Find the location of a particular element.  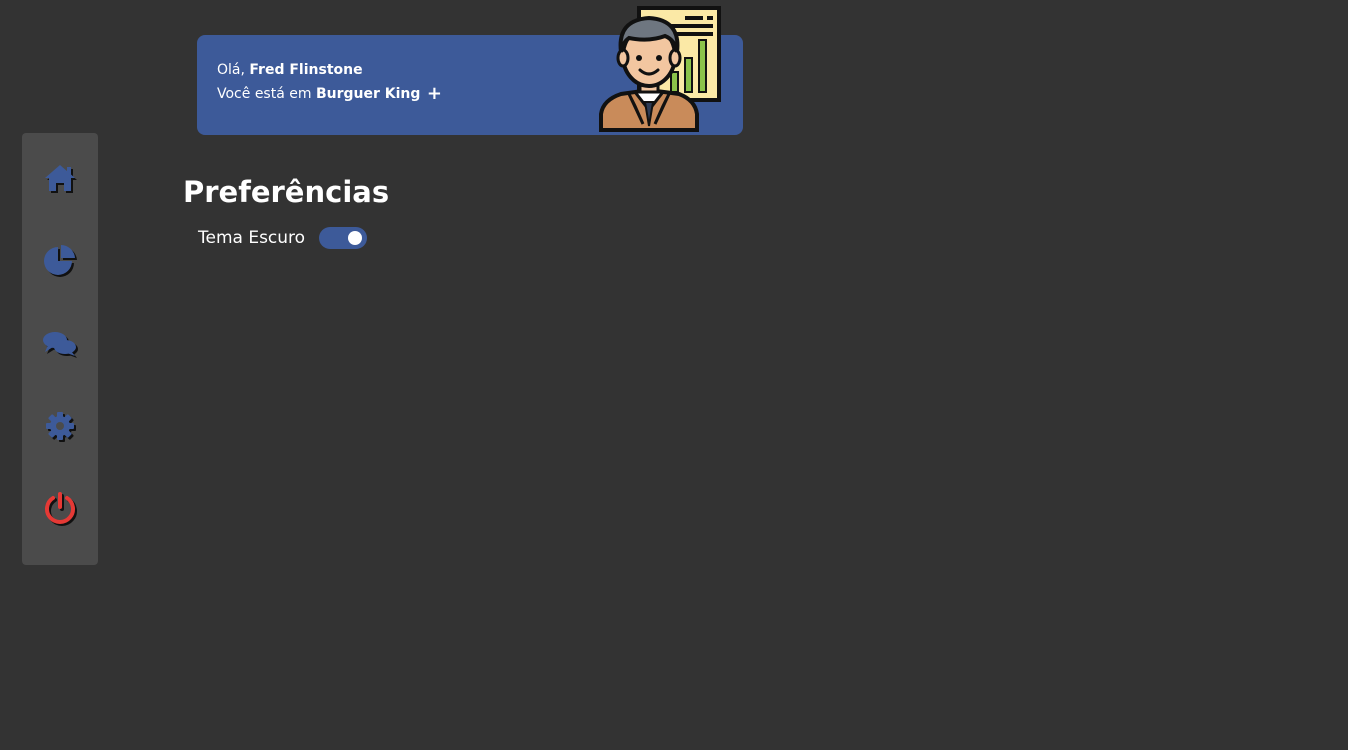

home-icon is located at coordinates (61, 179).